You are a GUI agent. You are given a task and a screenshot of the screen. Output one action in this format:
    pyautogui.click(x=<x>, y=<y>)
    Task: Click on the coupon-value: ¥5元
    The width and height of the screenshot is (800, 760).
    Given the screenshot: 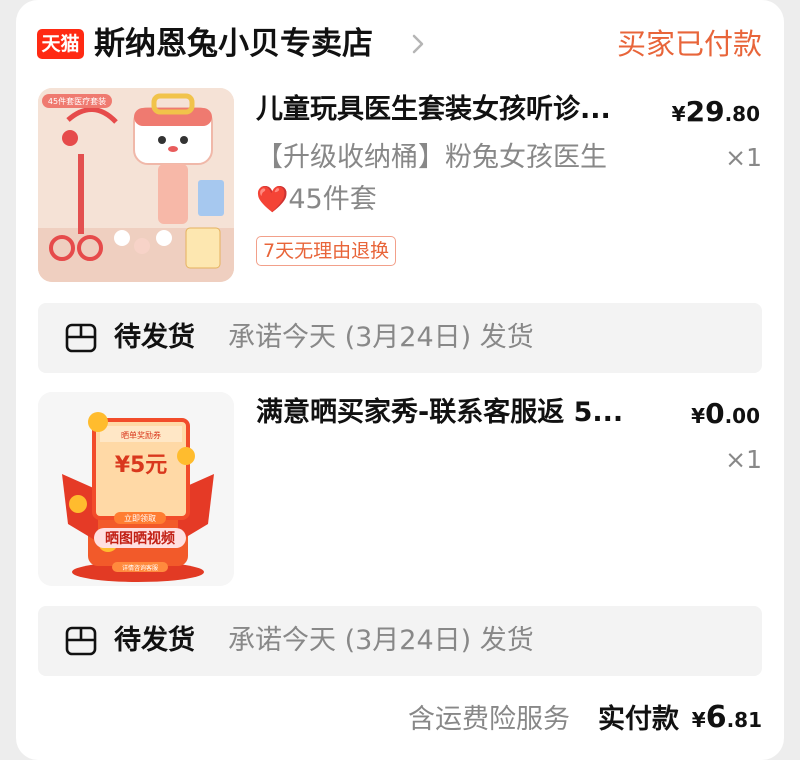 What is the action you would take?
    pyautogui.click(x=141, y=465)
    